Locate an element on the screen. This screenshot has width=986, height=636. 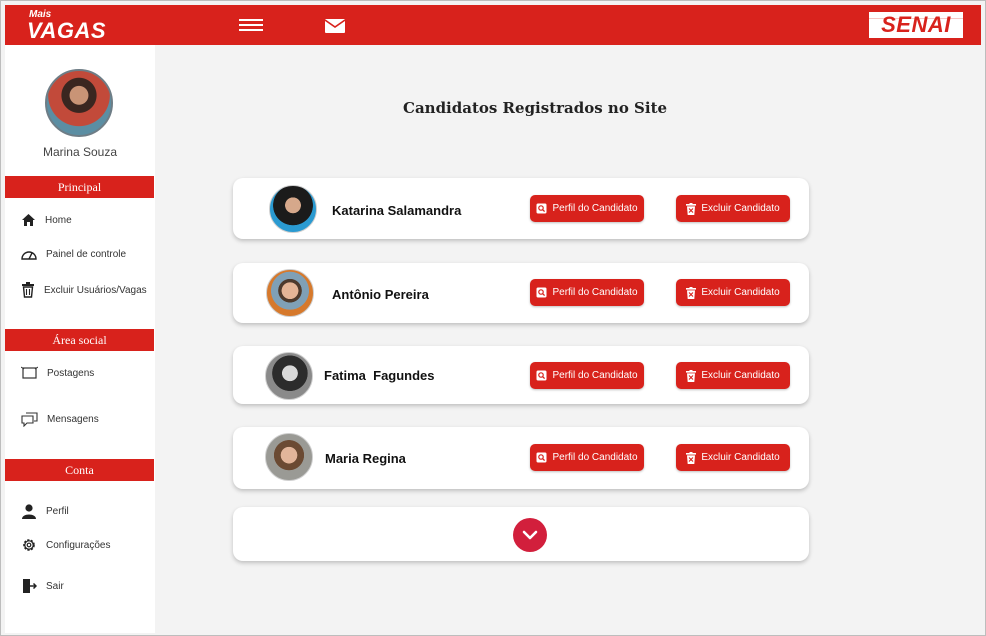
user-icon is located at coordinates (29, 511).